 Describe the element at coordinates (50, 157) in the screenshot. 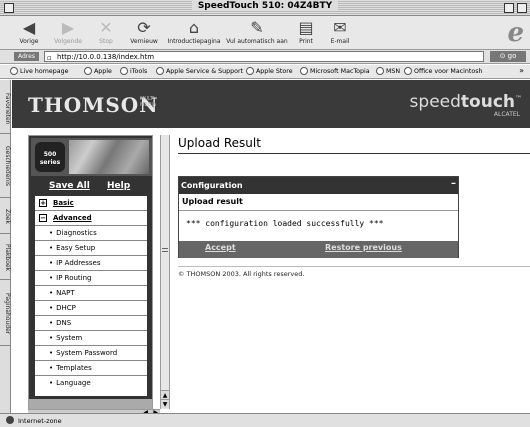

I see `series-badge: 500 series` at that location.